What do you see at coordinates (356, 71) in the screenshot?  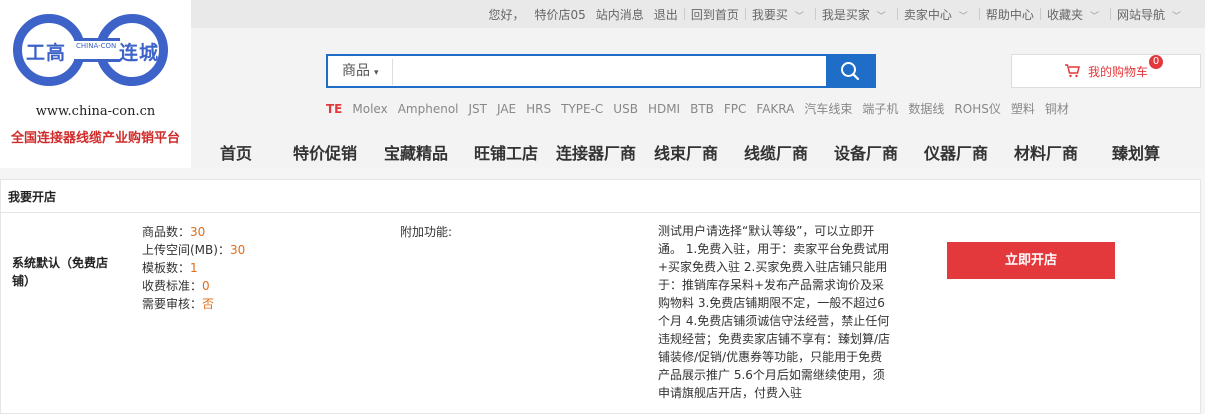 I see `search-category-label: 商品` at bounding box center [356, 71].